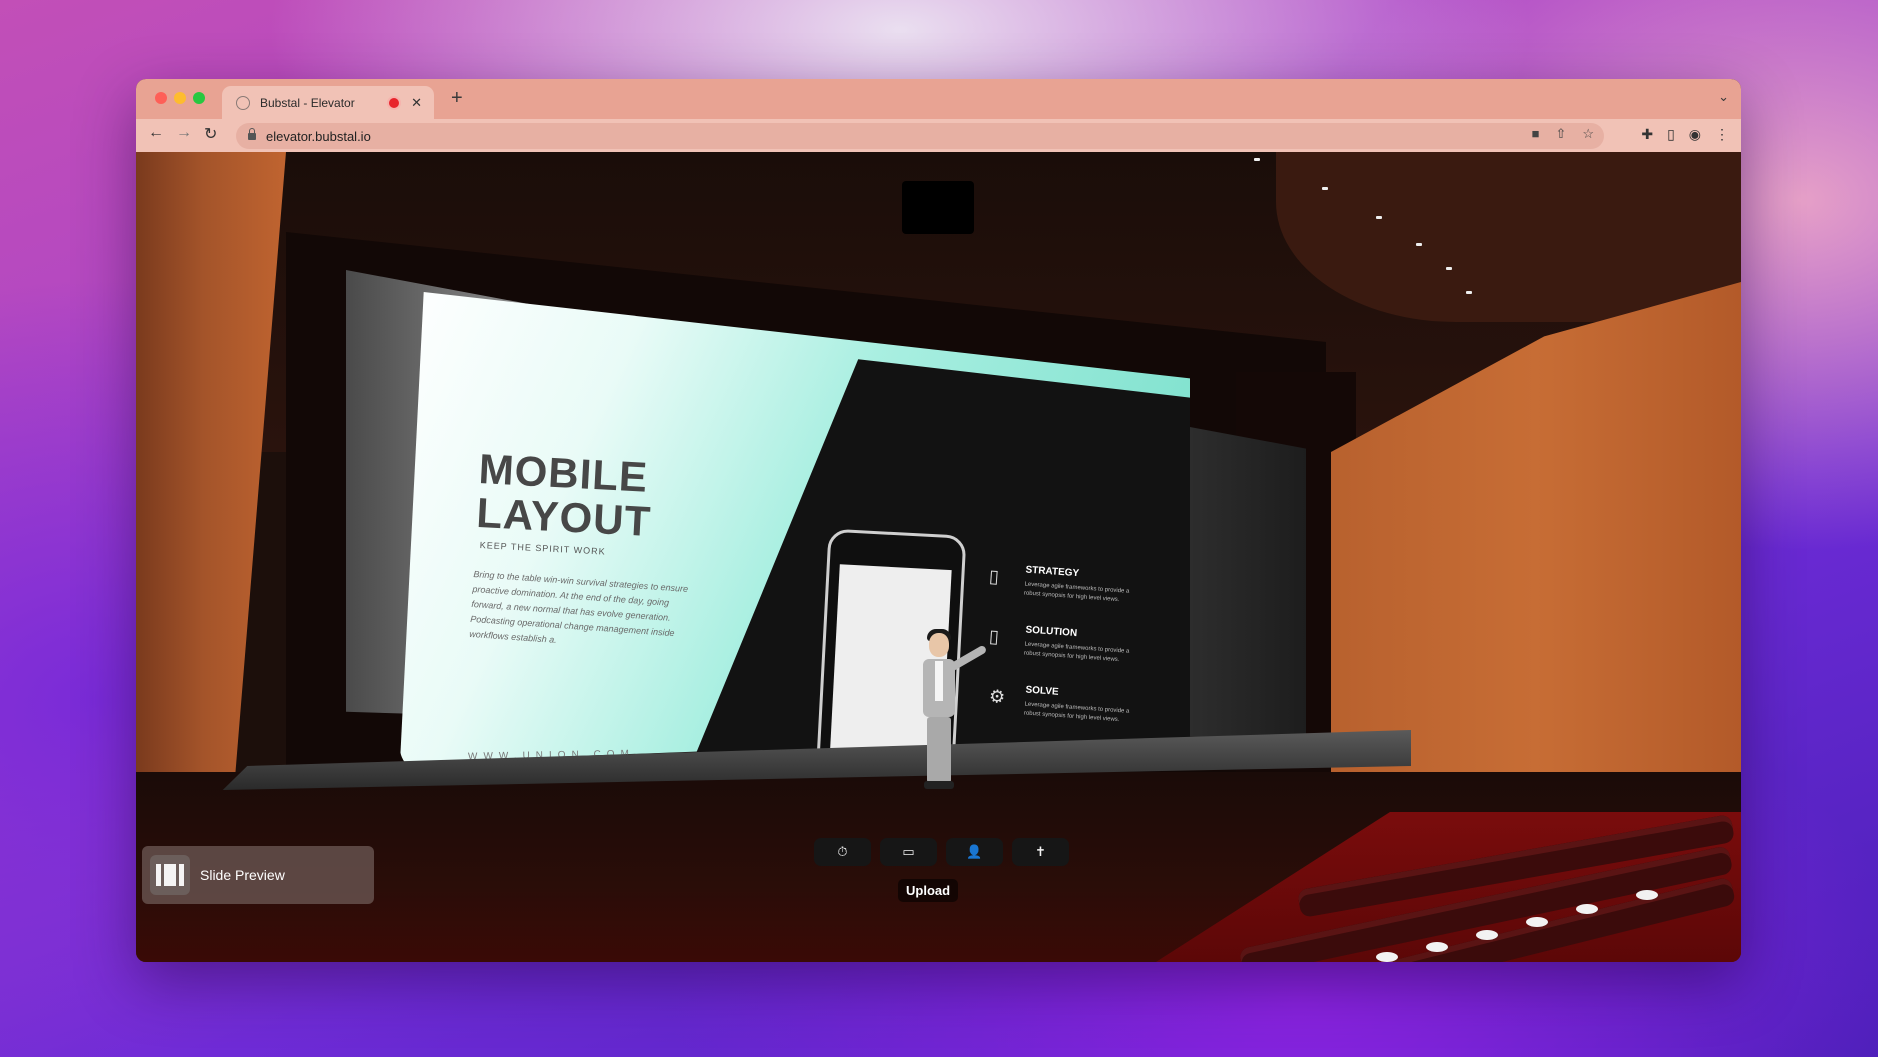 The width and height of the screenshot is (1878, 1057). I want to click on slide-preview-button: Slide Preview, so click(258, 875).